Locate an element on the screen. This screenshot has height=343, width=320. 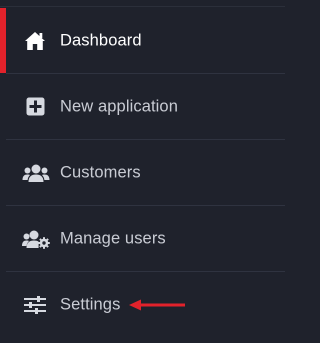
sliders-icon is located at coordinates (35, 305).